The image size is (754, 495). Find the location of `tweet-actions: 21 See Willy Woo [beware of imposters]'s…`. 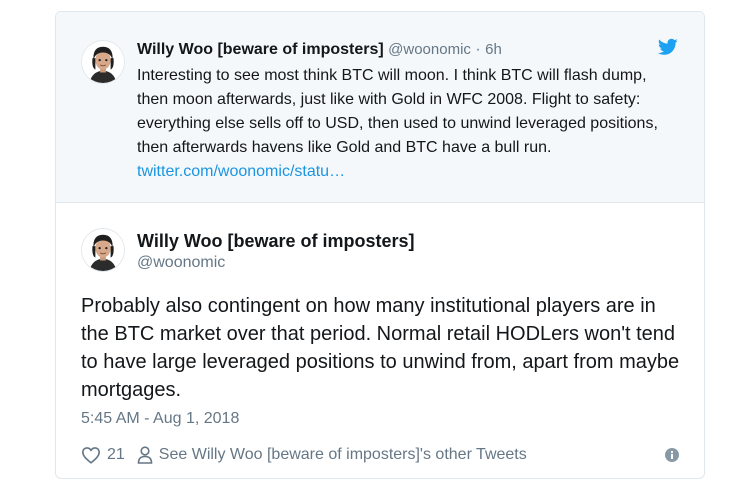

tweet-actions: 21 See Willy Woo [beware of imposters]'s… is located at coordinates (380, 455).